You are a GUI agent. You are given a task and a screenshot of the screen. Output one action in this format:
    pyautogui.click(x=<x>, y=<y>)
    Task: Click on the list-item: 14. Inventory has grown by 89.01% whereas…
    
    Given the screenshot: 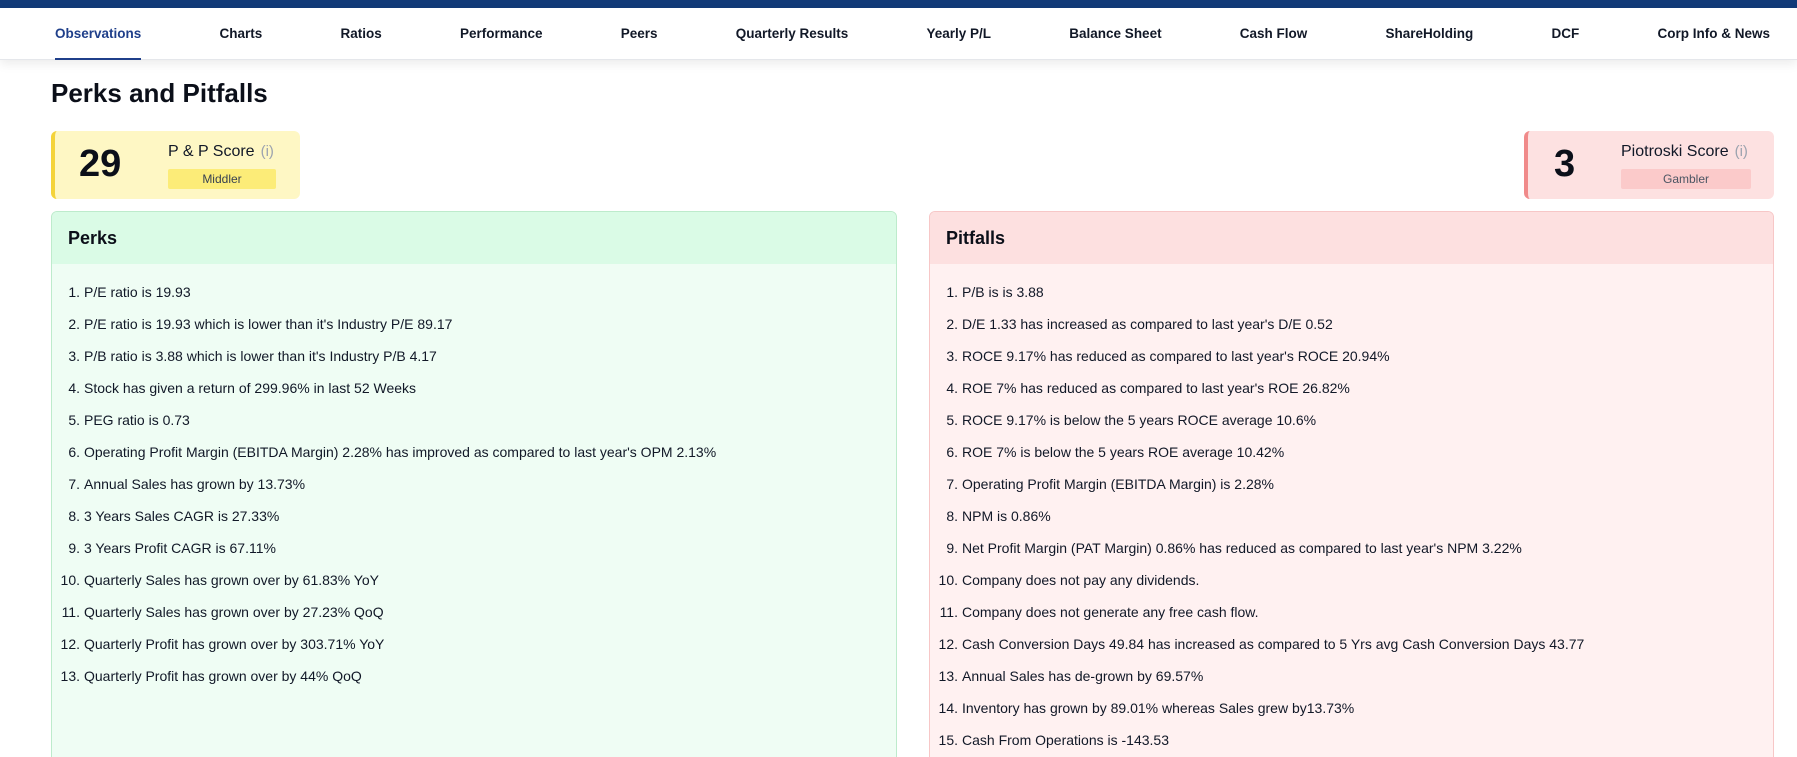 What is the action you would take?
    pyautogui.click(x=1351, y=708)
    